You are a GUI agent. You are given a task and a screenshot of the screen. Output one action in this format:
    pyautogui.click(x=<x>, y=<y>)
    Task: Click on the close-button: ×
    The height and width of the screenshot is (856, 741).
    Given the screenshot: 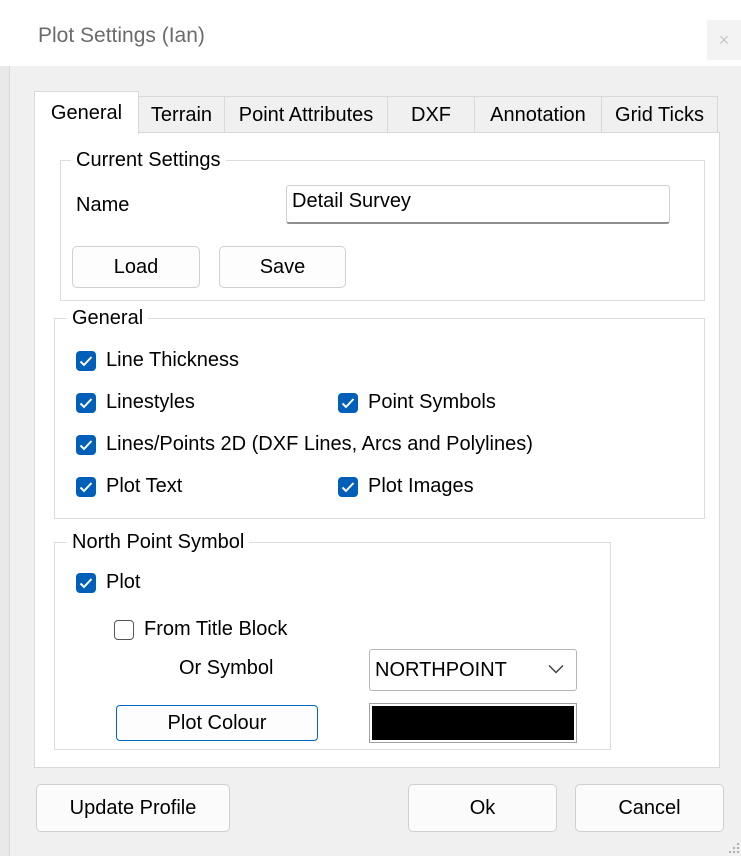 What is the action you would take?
    pyautogui.click(x=724, y=40)
    